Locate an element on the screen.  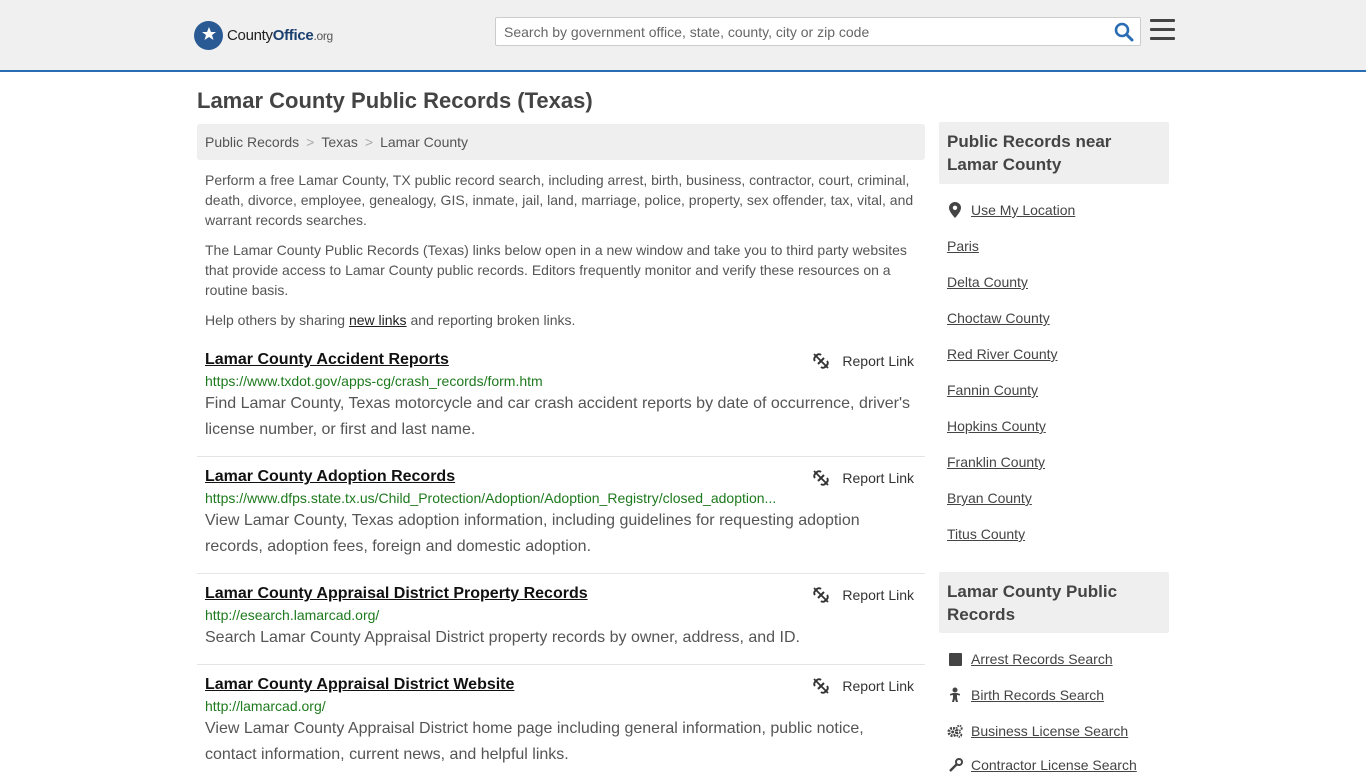
nearby-link: Franklin County is located at coordinates (996, 462).